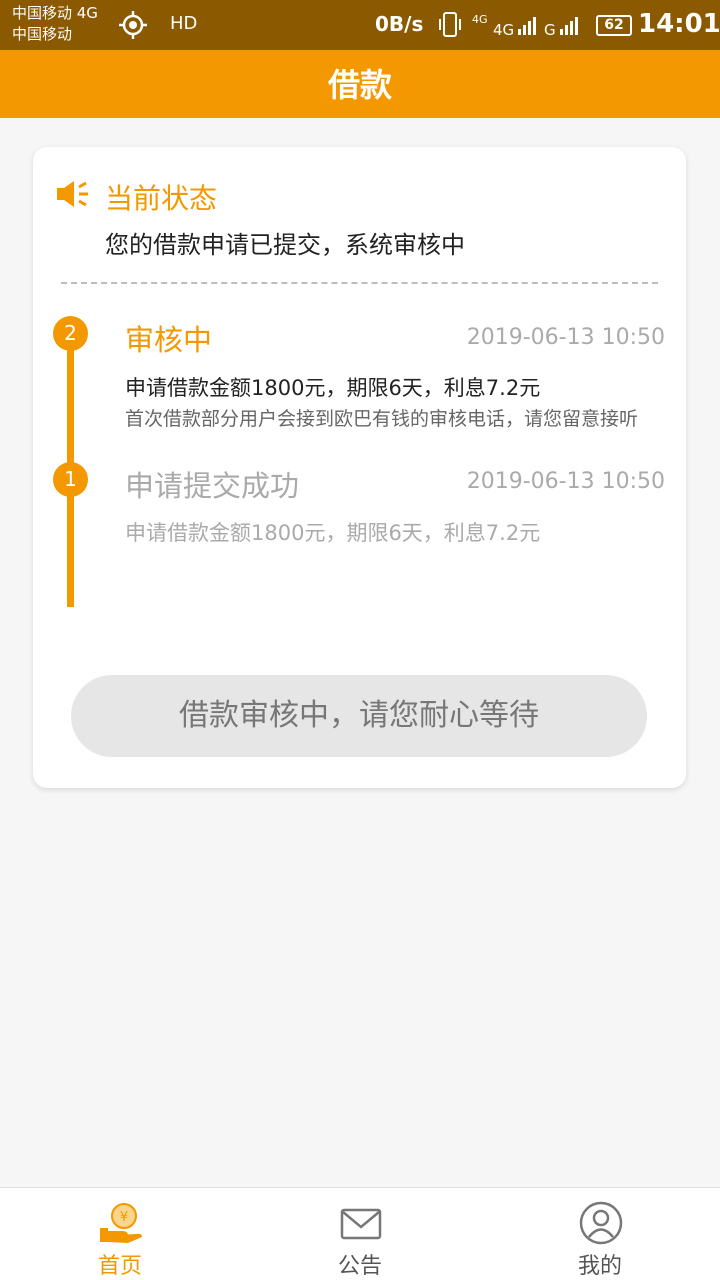 Image resolution: width=720 pixels, height=1280 pixels. What do you see at coordinates (161, 198) in the screenshot?
I see `current-status-title: 当前状态` at bounding box center [161, 198].